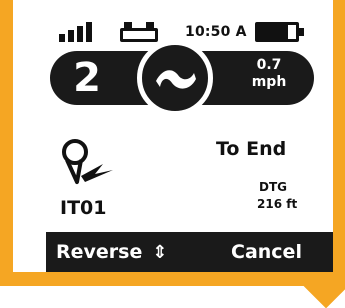  I want to click on waypoint-pin-icon, so click(89, 165).